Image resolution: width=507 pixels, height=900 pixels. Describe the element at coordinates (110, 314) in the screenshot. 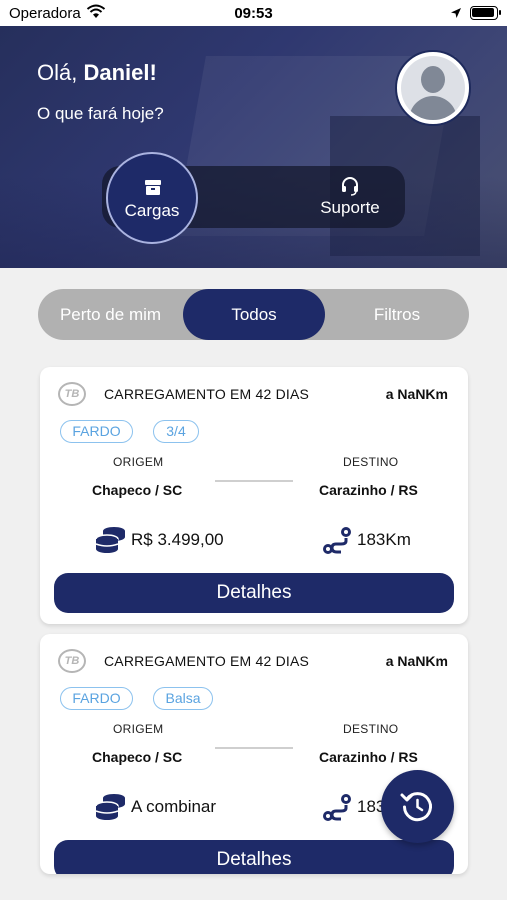

I see `tab-perto-de-mim: Perto de mim` at that location.